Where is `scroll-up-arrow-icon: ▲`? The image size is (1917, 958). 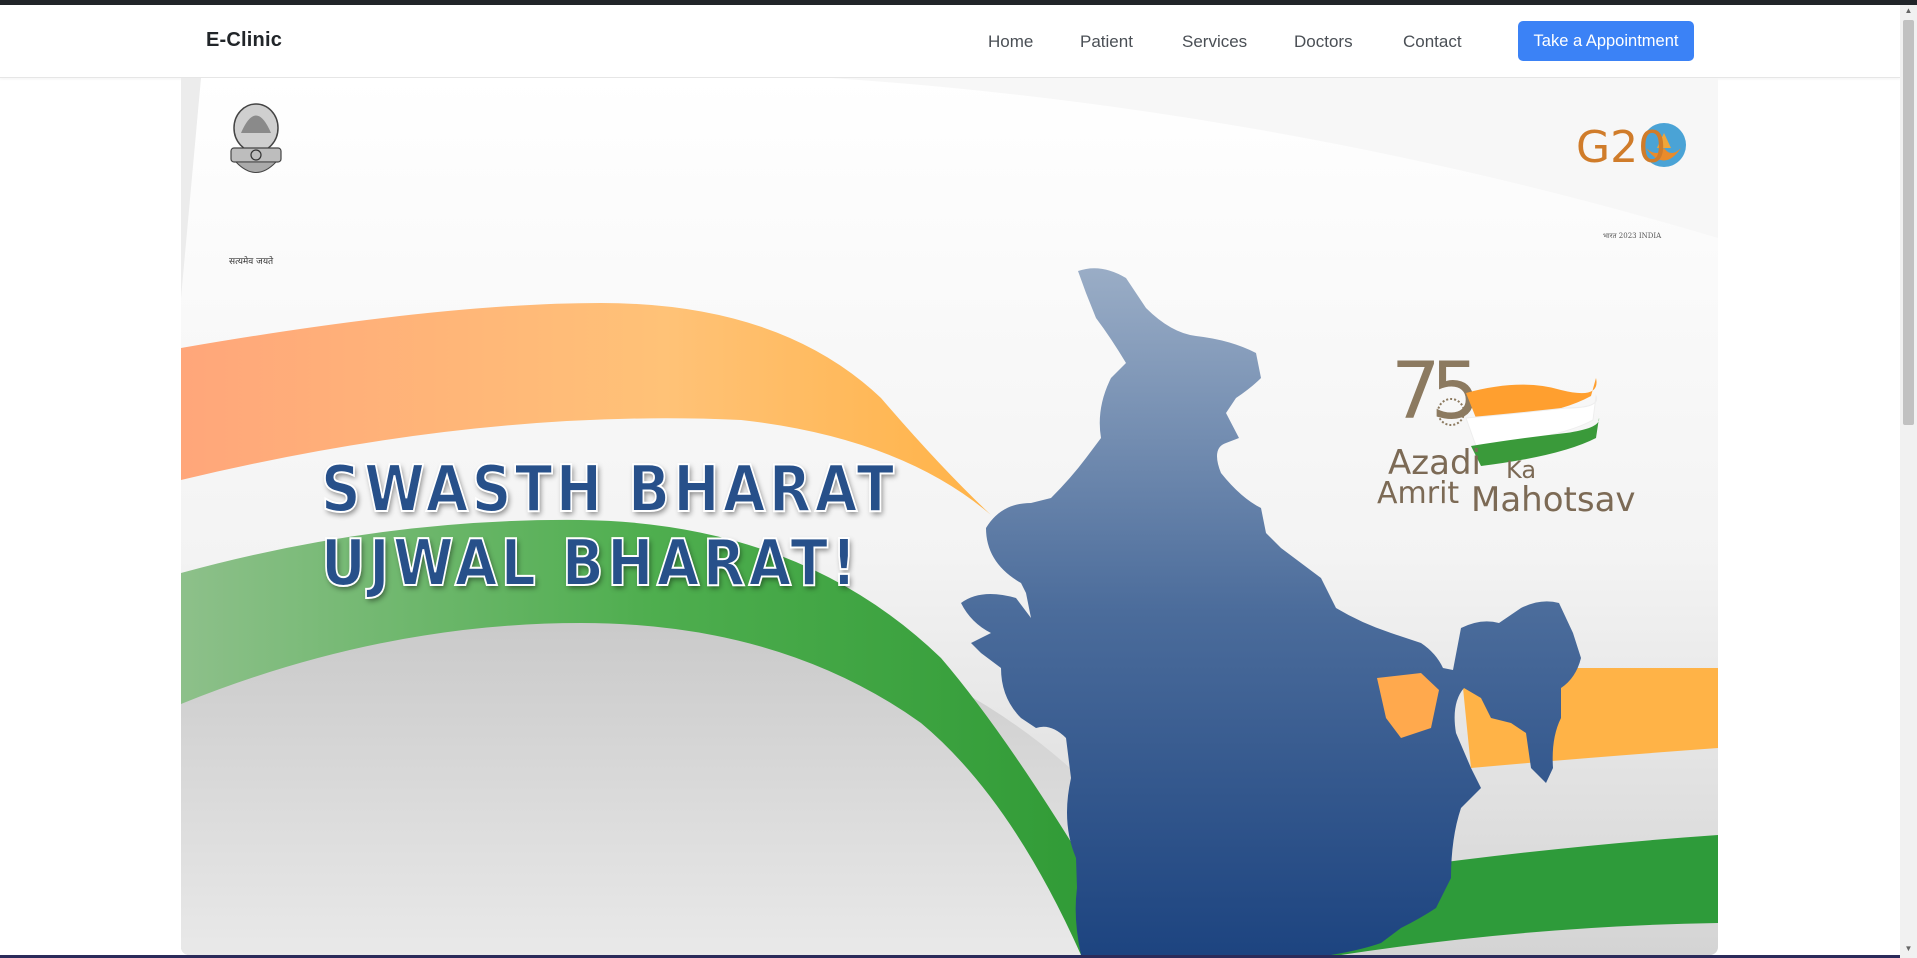 scroll-up-arrow-icon: ▲ is located at coordinates (1908, 11).